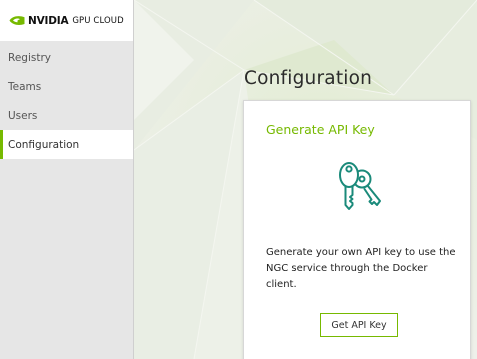  Describe the element at coordinates (66, 144) in the screenshot. I see `sidebar-item-configuration: Configuration` at that location.